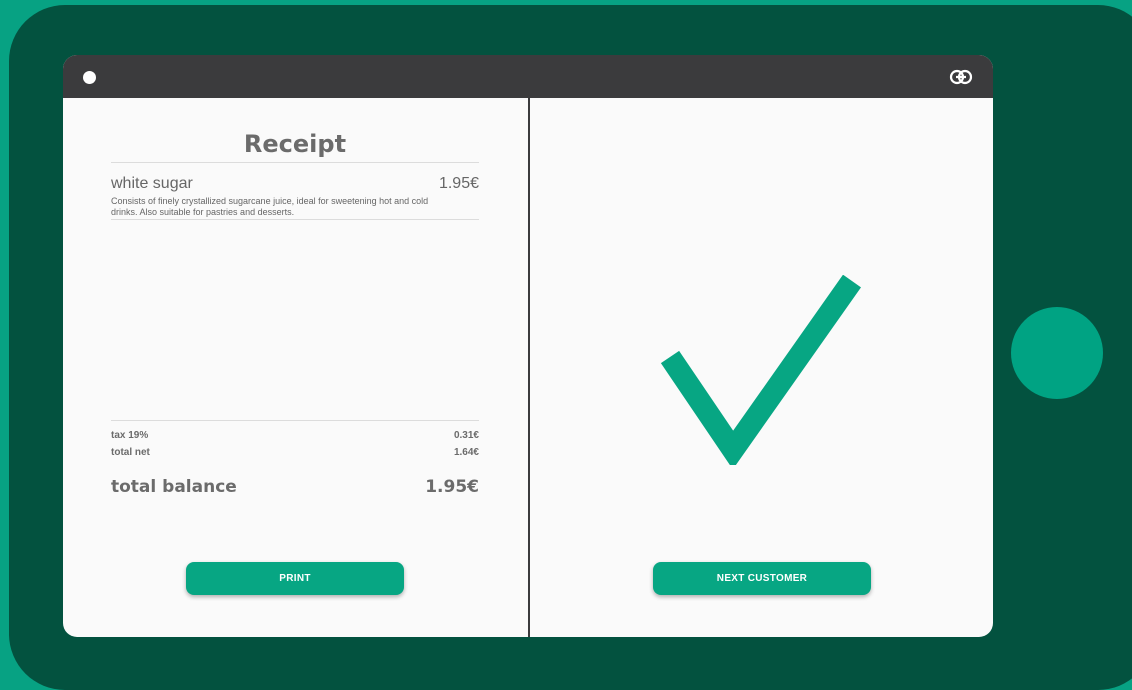 The height and width of the screenshot is (690, 1132). What do you see at coordinates (89, 77) in the screenshot?
I see `status-dot-icon` at bounding box center [89, 77].